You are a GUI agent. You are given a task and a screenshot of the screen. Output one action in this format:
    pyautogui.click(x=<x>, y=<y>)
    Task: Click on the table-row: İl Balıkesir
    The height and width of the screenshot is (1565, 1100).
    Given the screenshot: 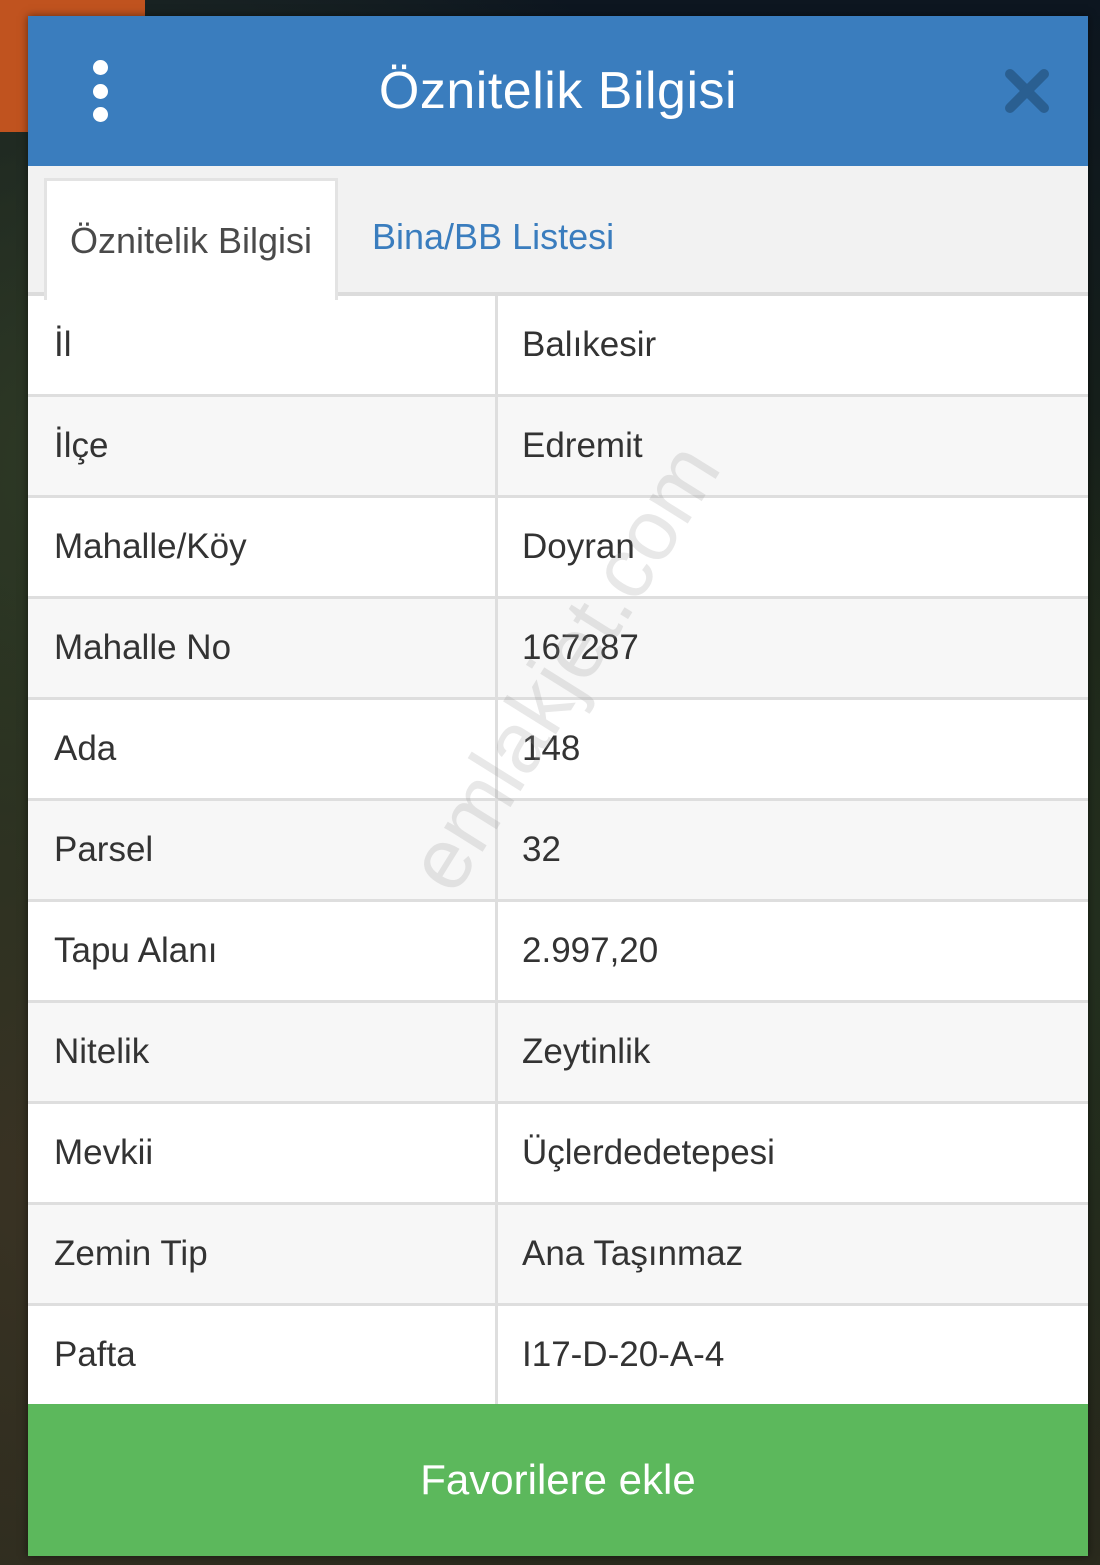 What is the action you would take?
    pyautogui.click(x=558, y=346)
    